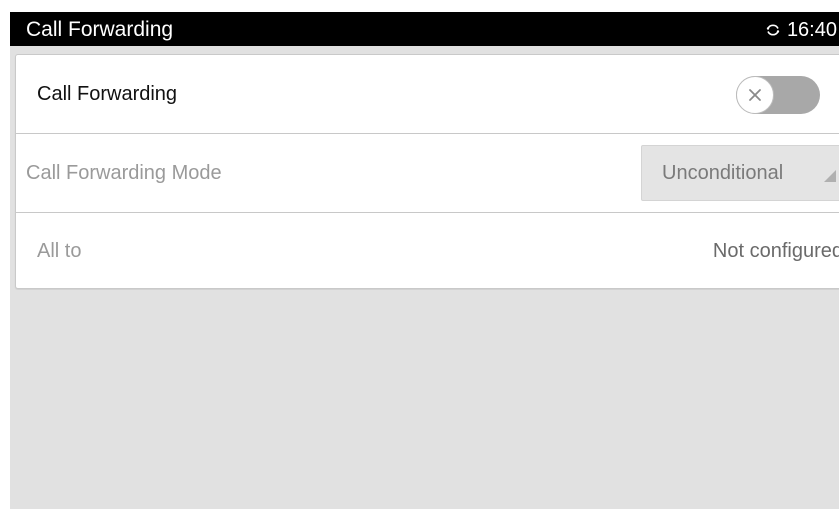 The width and height of the screenshot is (839, 509). Describe the element at coordinates (427, 250) in the screenshot. I see `all-to-row: All to Not configured` at that location.